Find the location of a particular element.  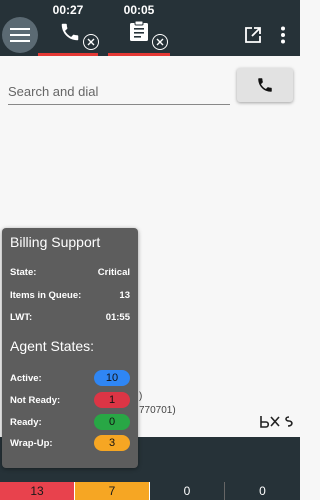

row-label: LWT: is located at coordinates (21, 317).